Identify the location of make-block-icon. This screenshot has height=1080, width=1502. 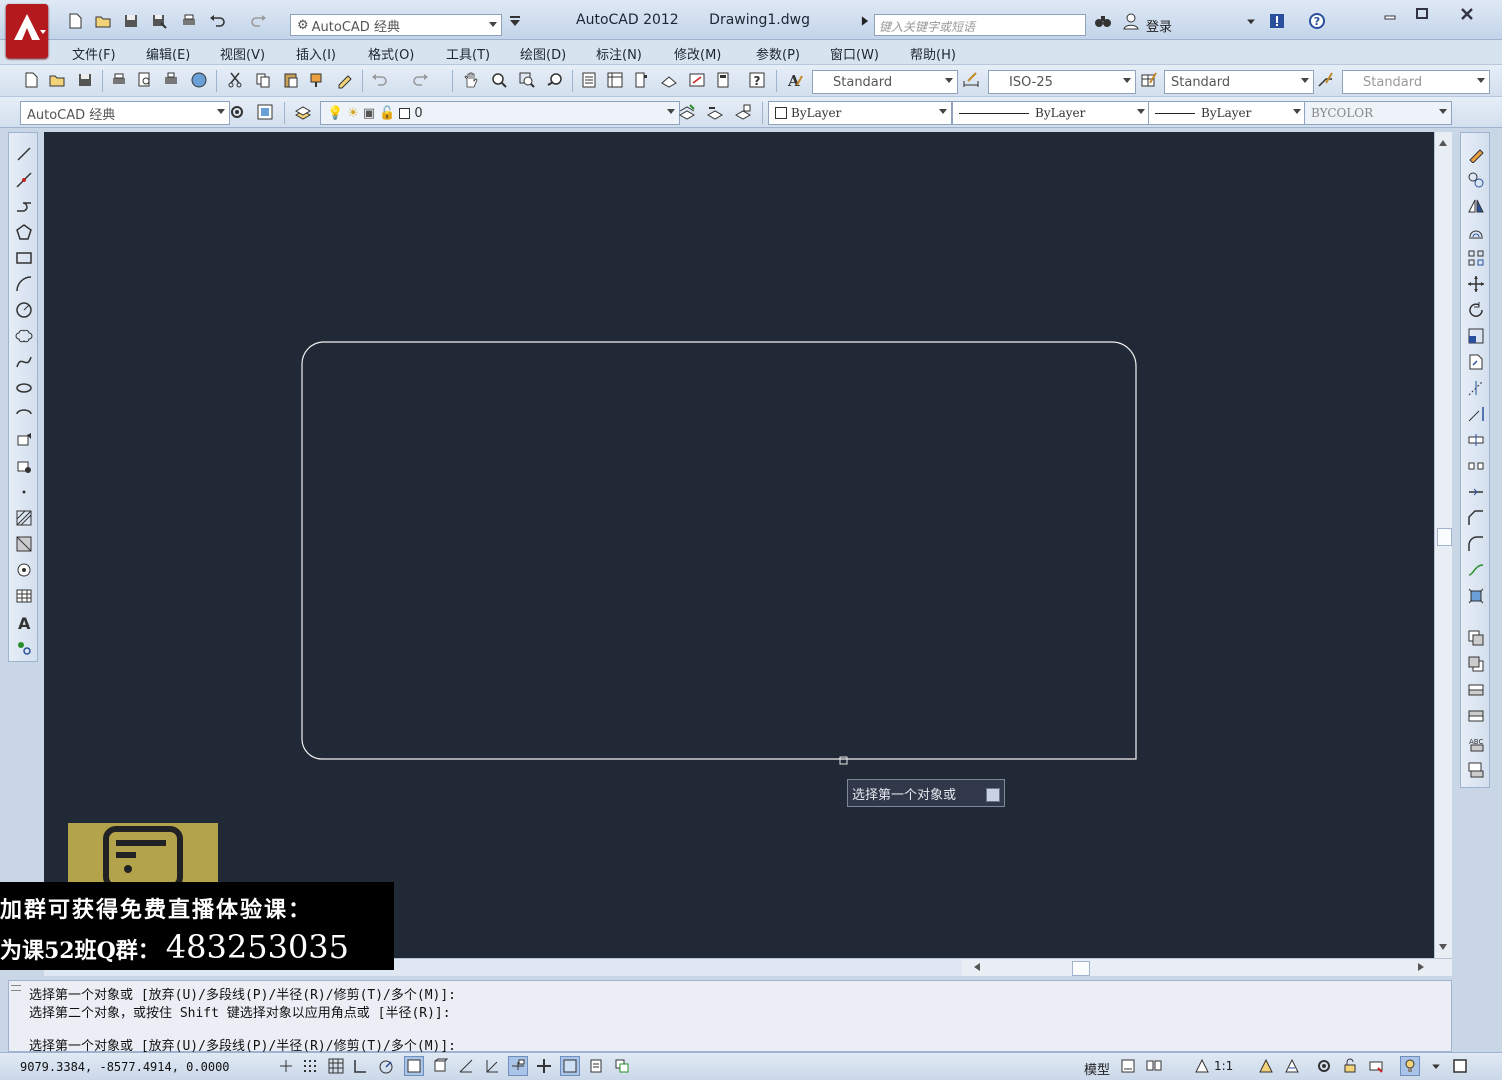
(24, 466).